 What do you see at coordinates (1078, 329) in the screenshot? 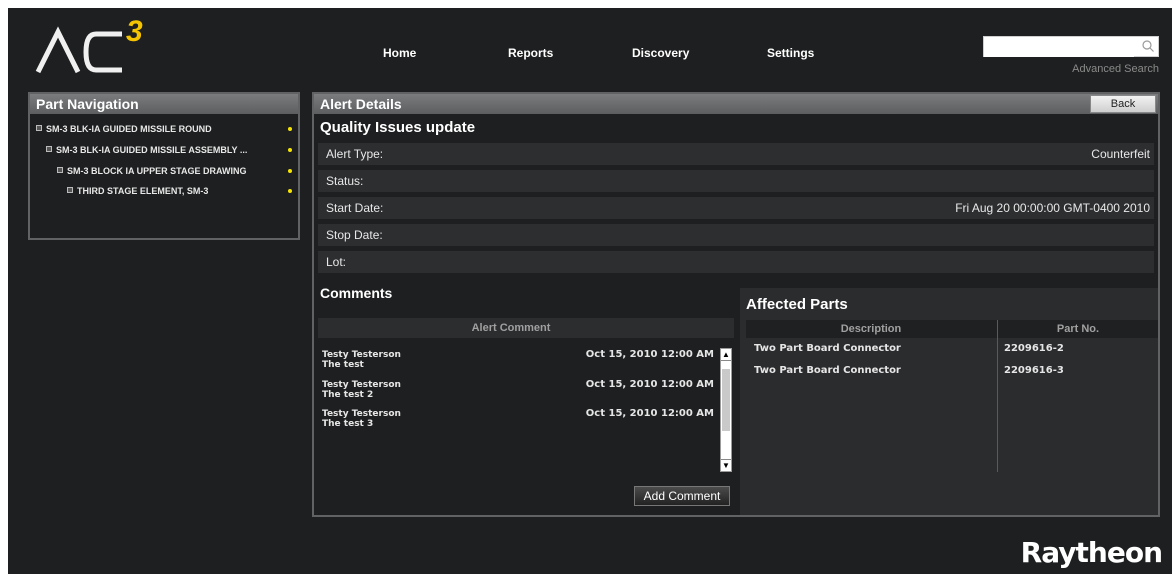
I see `column-header-part-no: Part No.` at bounding box center [1078, 329].